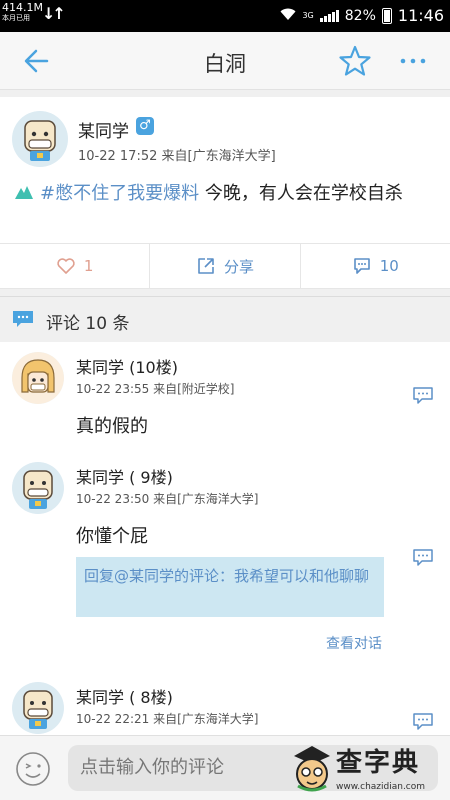 The image size is (450, 800). What do you see at coordinates (329, 15) in the screenshot?
I see `signal-icon` at bounding box center [329, 15].